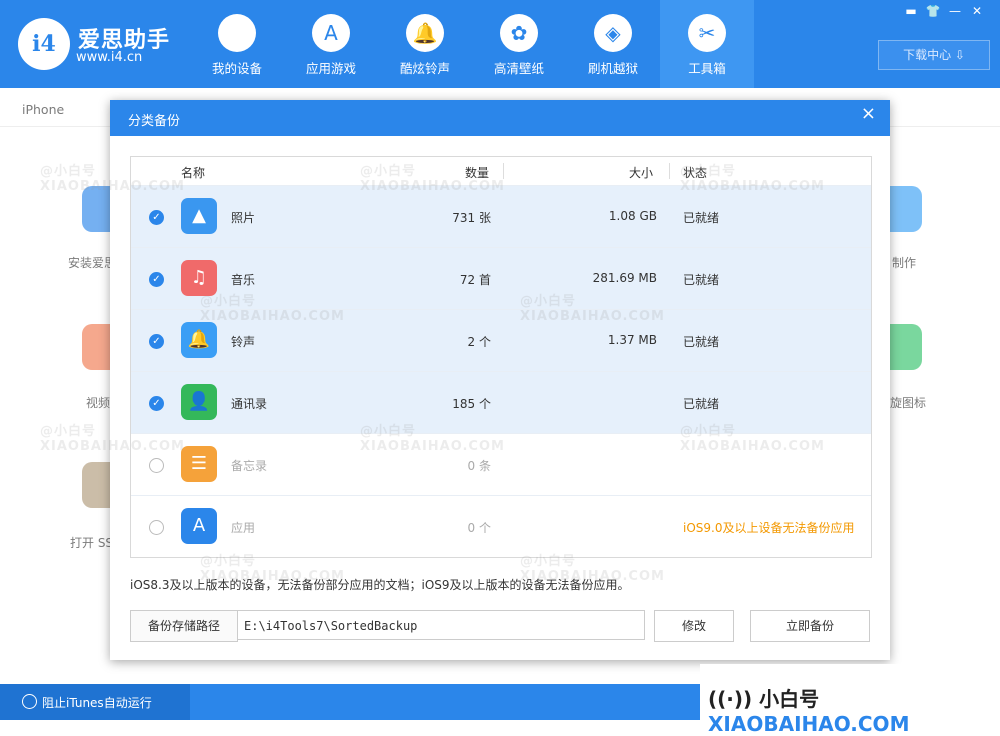 This screenshot has height=736, width=1000. I want to click on row-qty: 731 张, so click(471, 218).